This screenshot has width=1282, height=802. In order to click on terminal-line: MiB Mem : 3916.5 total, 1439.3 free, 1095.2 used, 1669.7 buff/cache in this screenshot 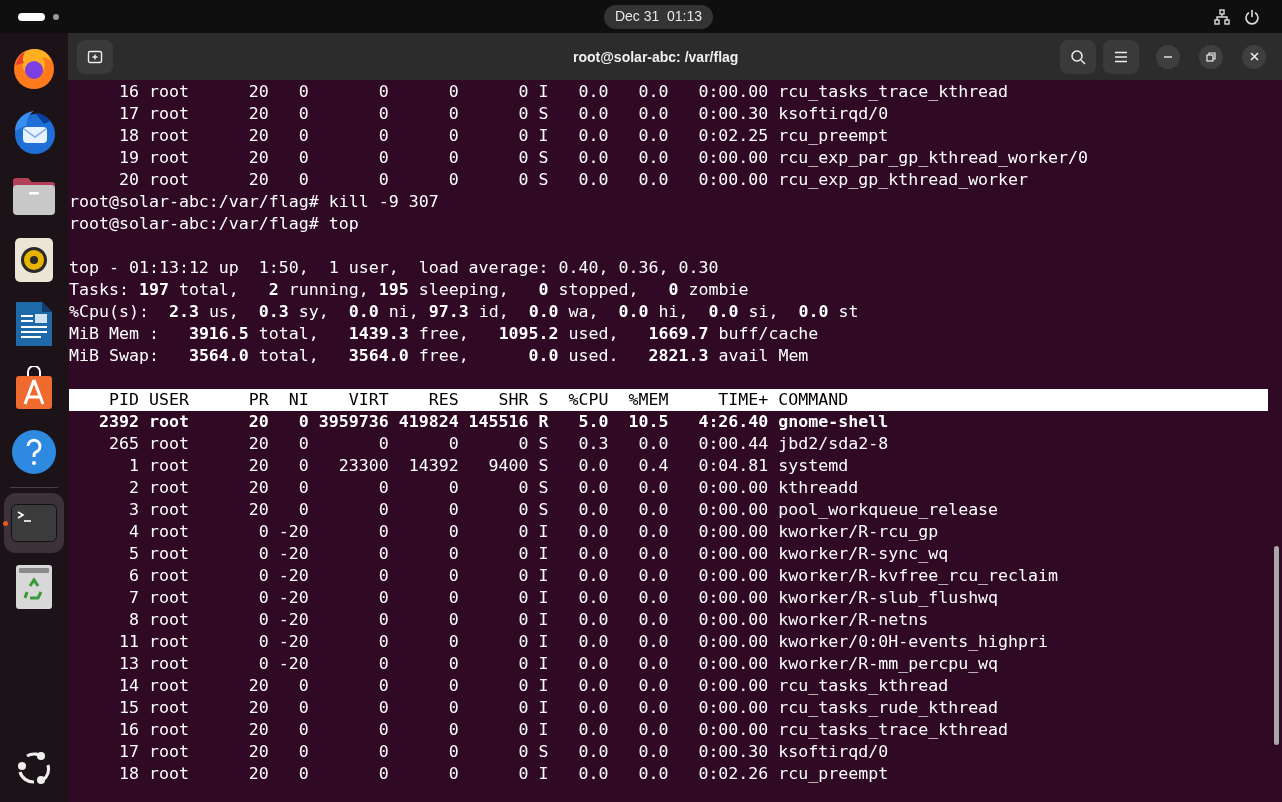, I will do `click(444, 334)`.